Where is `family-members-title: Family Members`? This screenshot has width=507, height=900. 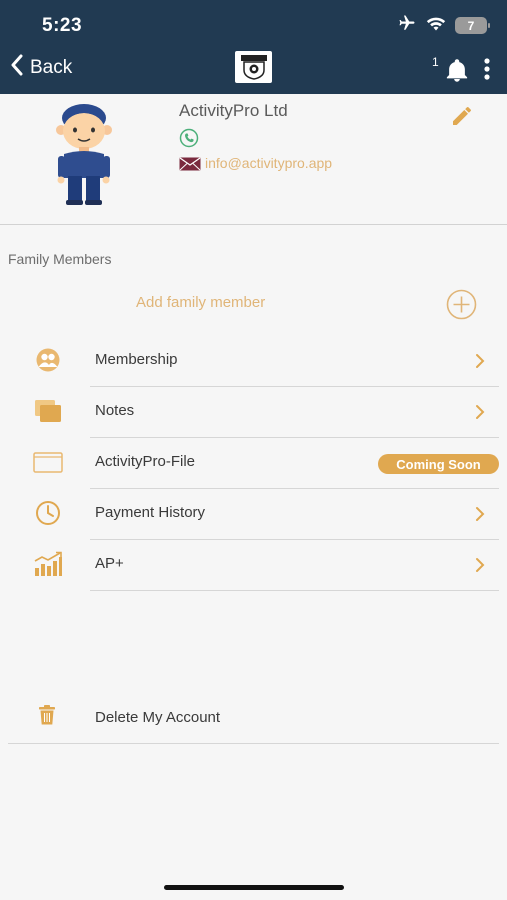
family-members-title: Family Members is located at coordinates (60, 259).